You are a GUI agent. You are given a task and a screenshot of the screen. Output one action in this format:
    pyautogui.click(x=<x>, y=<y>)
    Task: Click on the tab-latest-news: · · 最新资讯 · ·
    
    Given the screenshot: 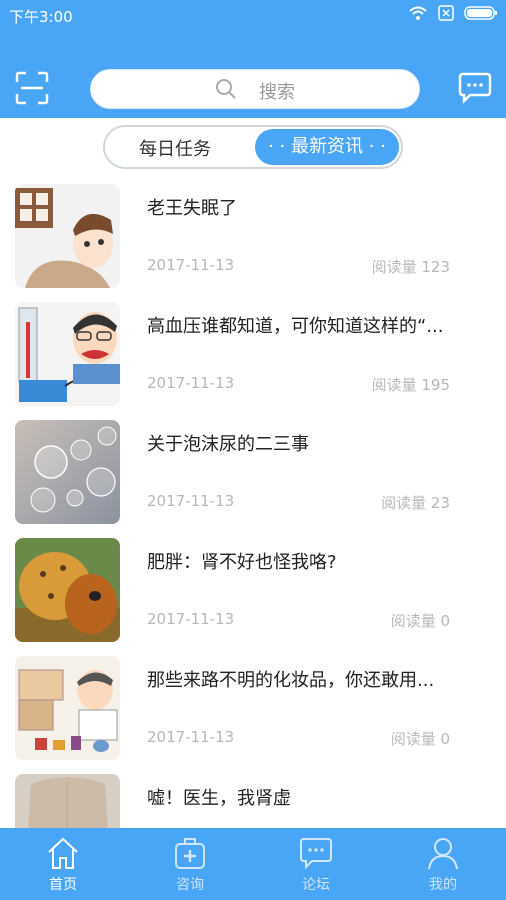 What is the action you would take?
    pyautogui.click(x=327, y=147)
    